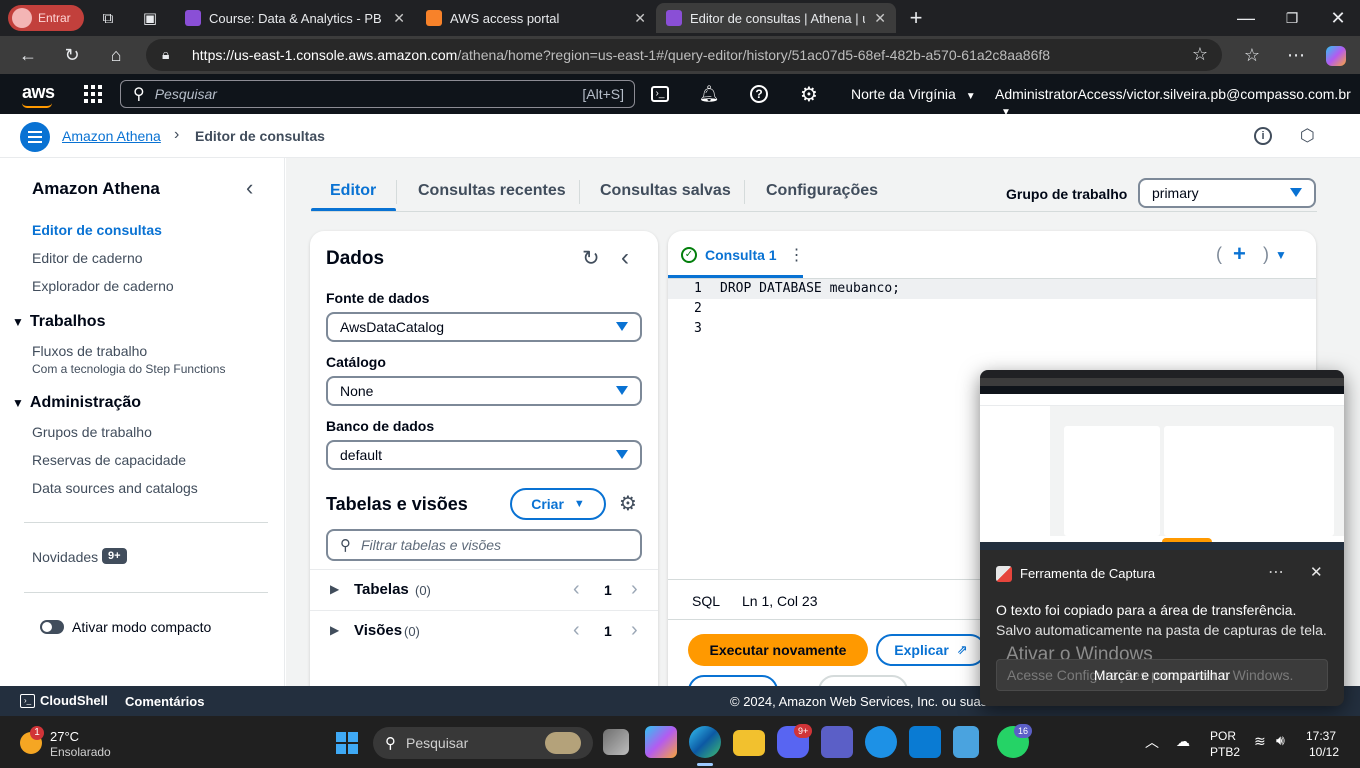 The height and width of the screenshot is (768, 1360). I want to click on more-icon: ⋯, so click(1296, 55).